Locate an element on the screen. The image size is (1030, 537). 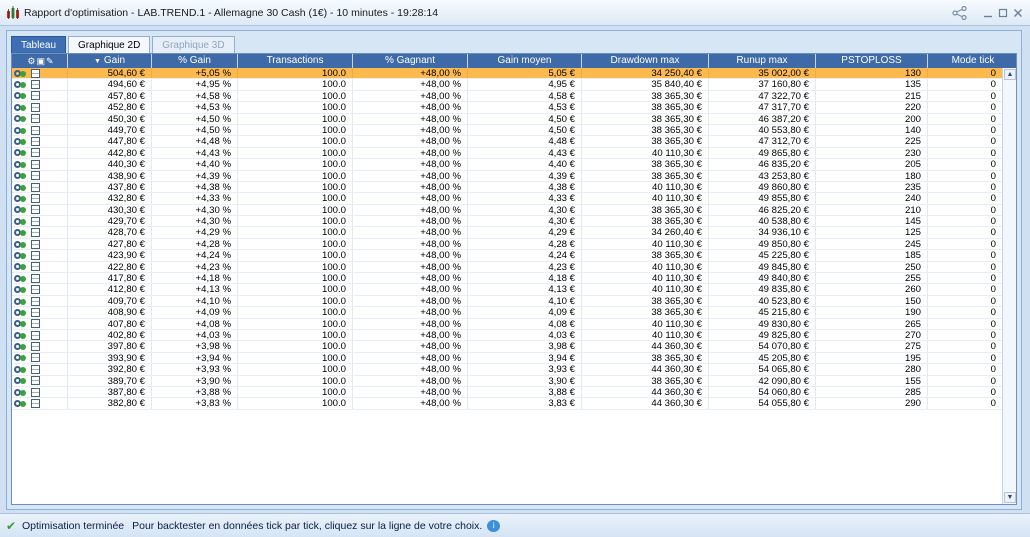
vertical-scrollbar: ▲ ▼ is located at coordinates (1009, 286).